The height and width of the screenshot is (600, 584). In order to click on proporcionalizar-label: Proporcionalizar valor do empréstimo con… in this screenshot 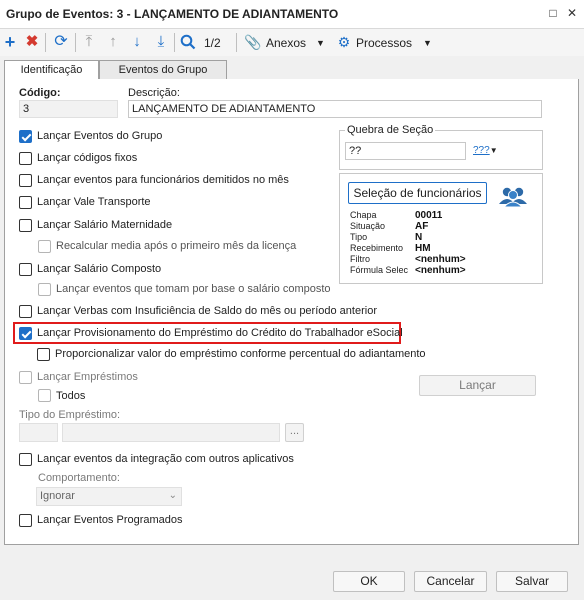, I will do `click(240, 354)`.